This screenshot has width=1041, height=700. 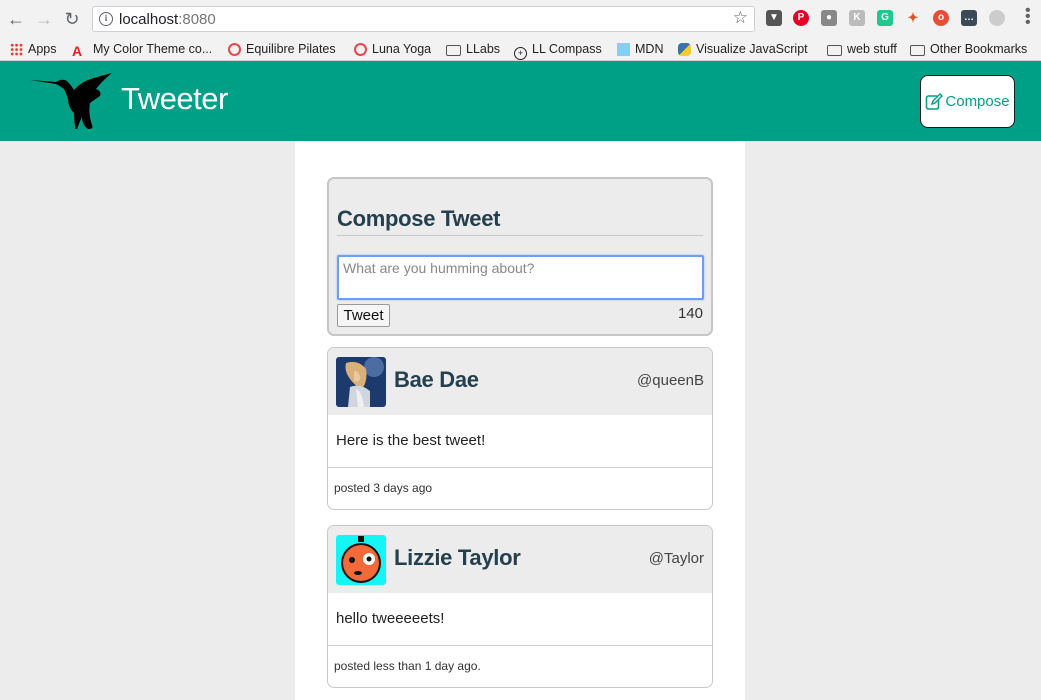 I want to click on compose-tweet-card: Compose Tweet Tweet 140, so click(x=520, y=256).